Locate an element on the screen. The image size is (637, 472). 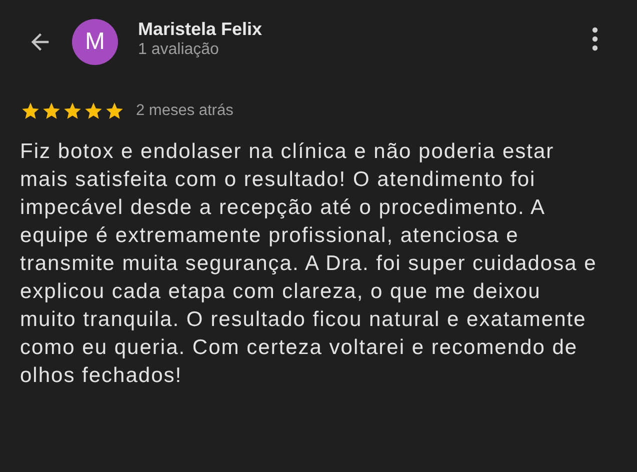
more-vertical-icon is located at coordinates (595, 39).